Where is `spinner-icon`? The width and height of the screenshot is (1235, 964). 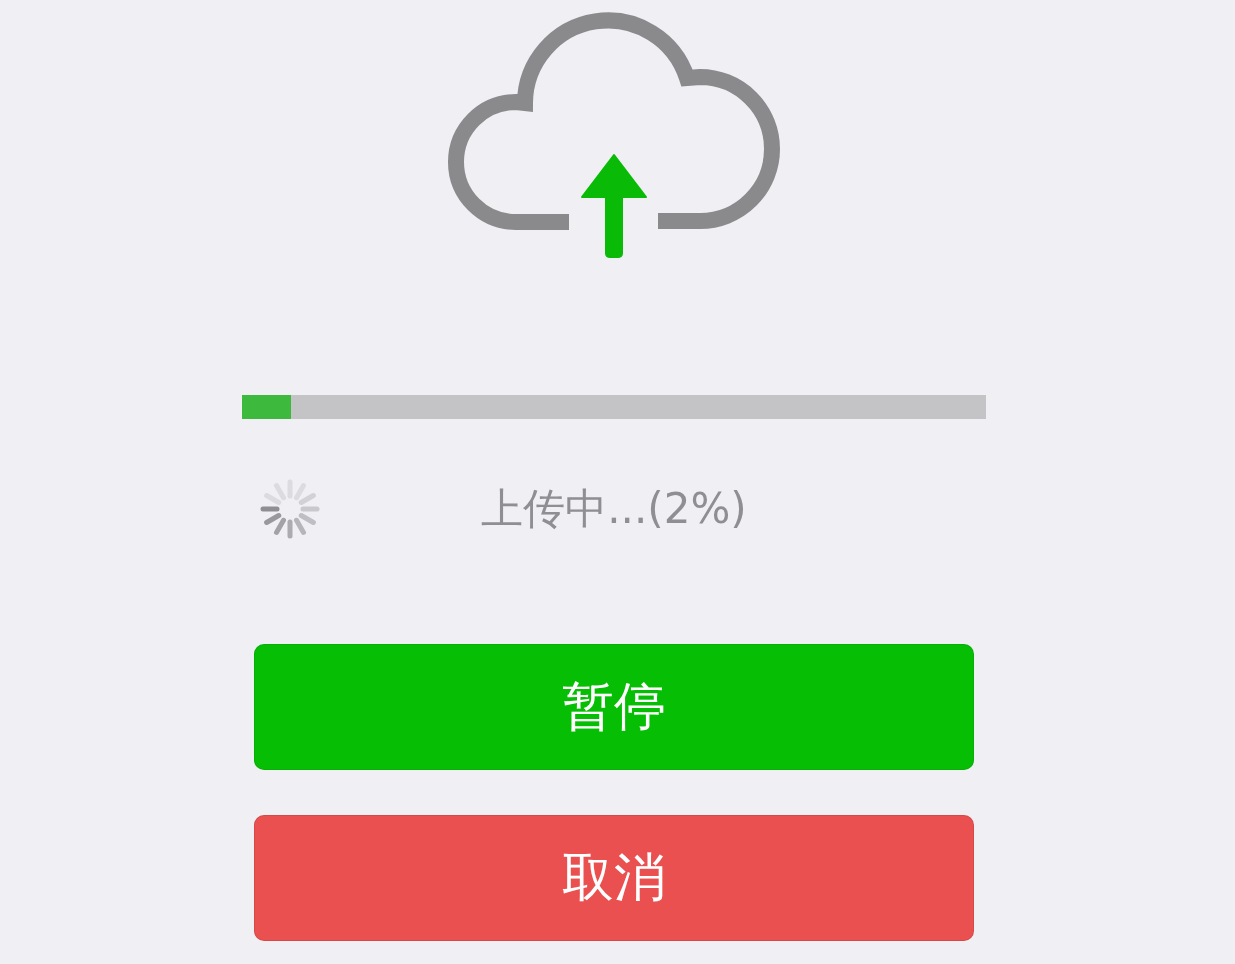 spinner-icon is located at coordinates (290, 509).